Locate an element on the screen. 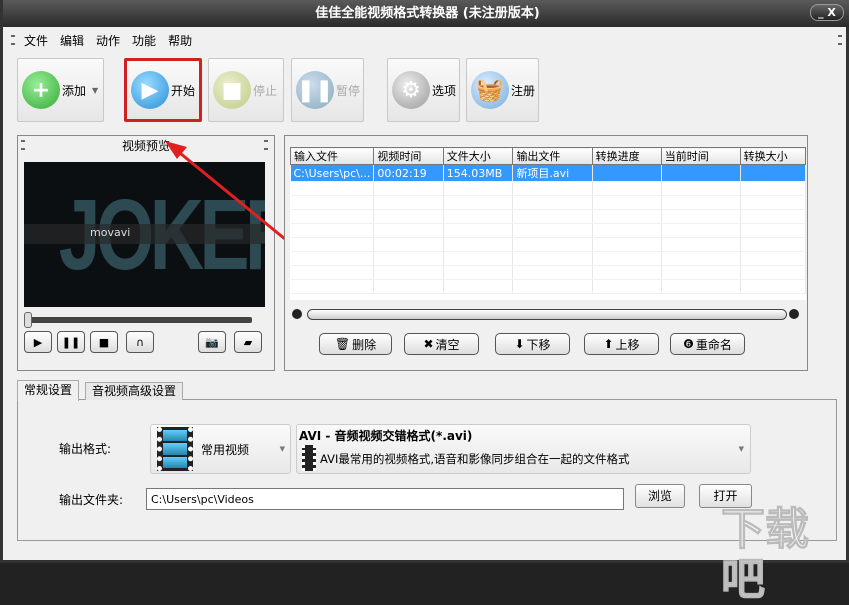 The height and width of the screenshot is (605, 849). rename-button: ❻ 重命名 is located at coordinates (707, 344).